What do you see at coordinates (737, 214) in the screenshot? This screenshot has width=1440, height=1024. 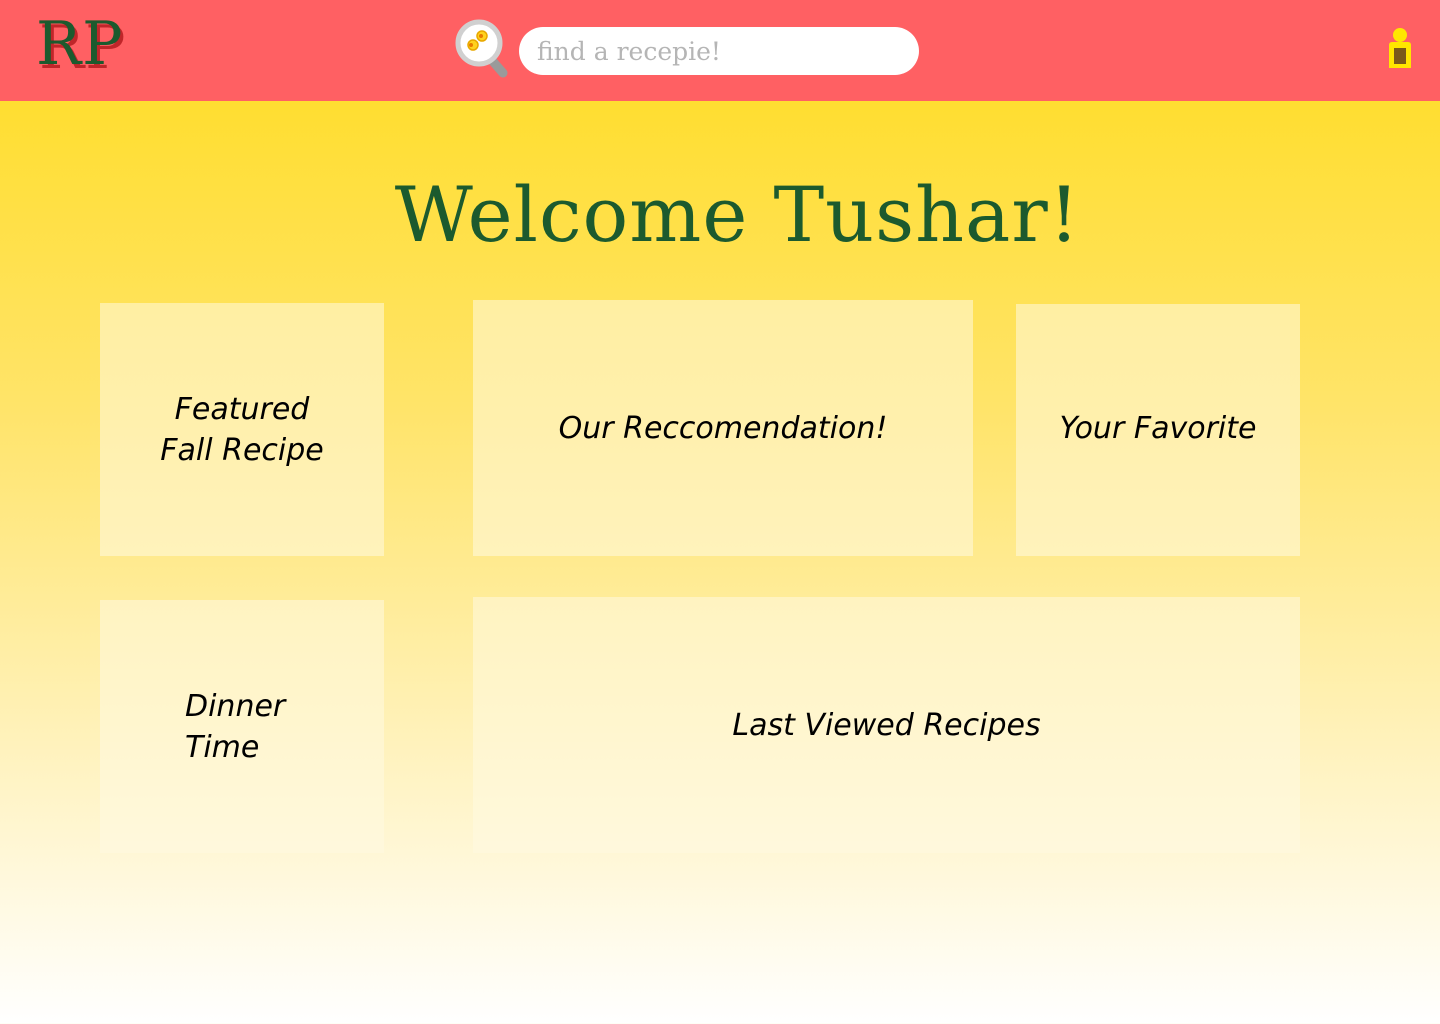 I see `welcome-heading: Welcome Tushar!` at bounding box center [737, 214].